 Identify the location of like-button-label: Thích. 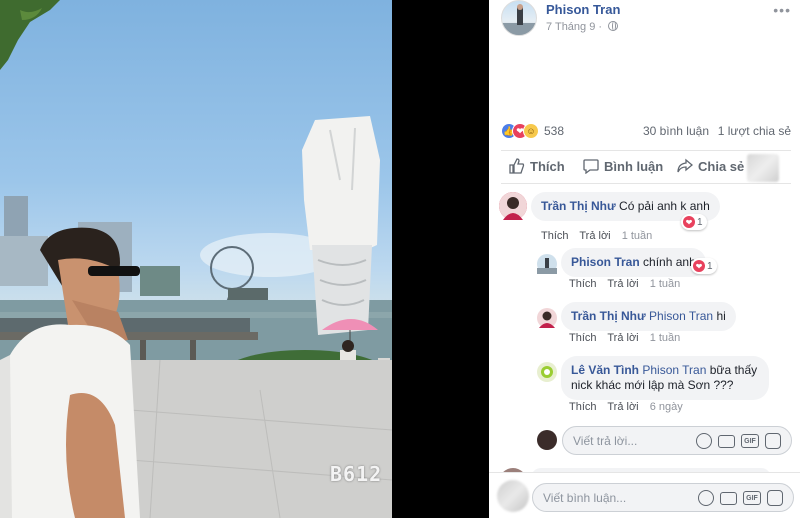
(547, 166).